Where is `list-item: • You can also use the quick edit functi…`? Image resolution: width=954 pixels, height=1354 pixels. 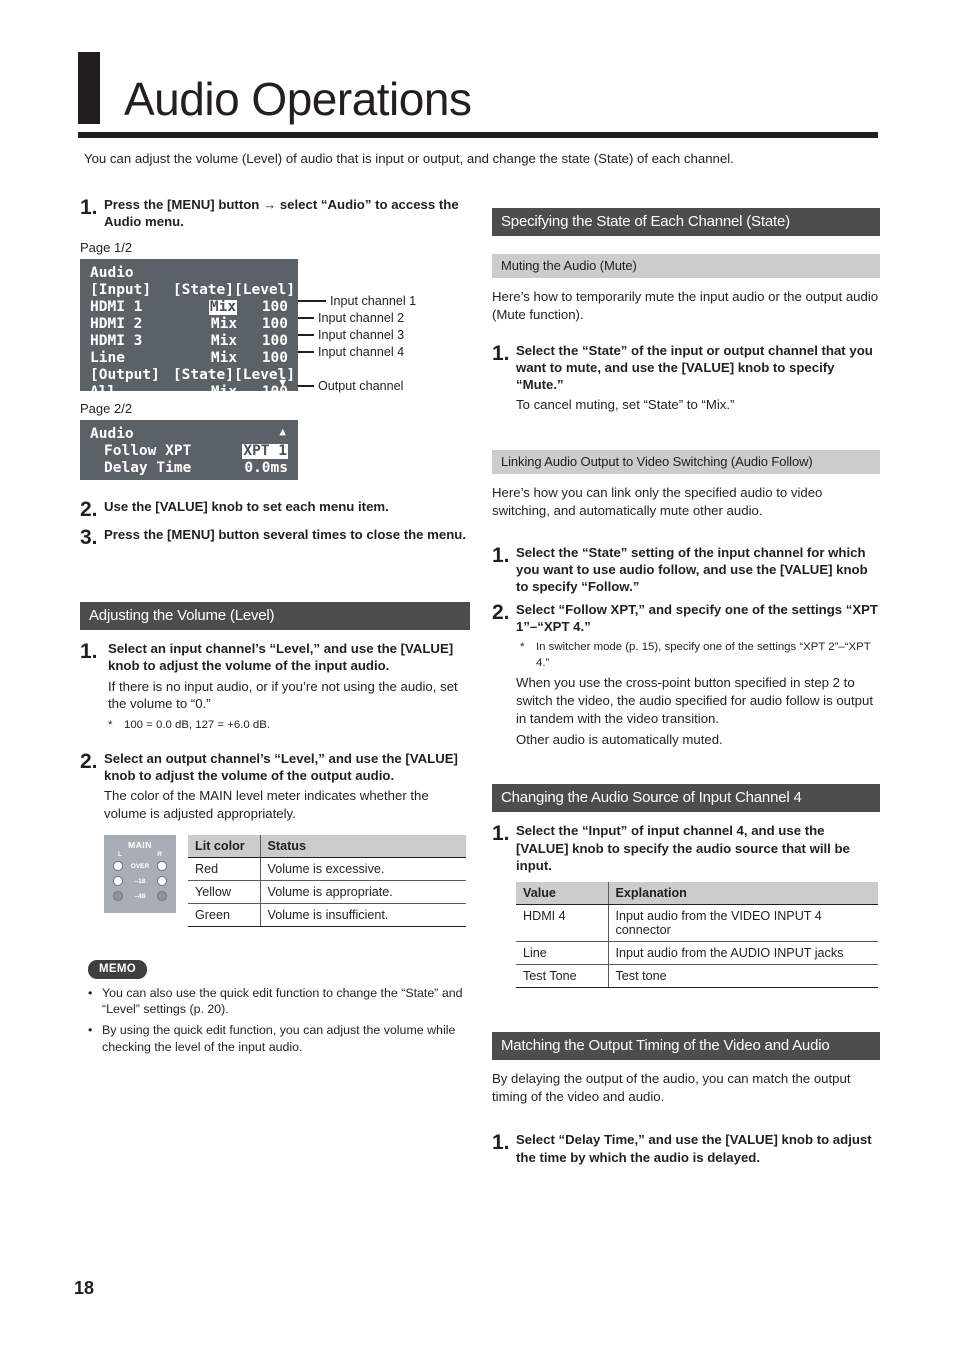 list-item: • You can also use the quick edit functi… is located at coordinates (279, 1001).